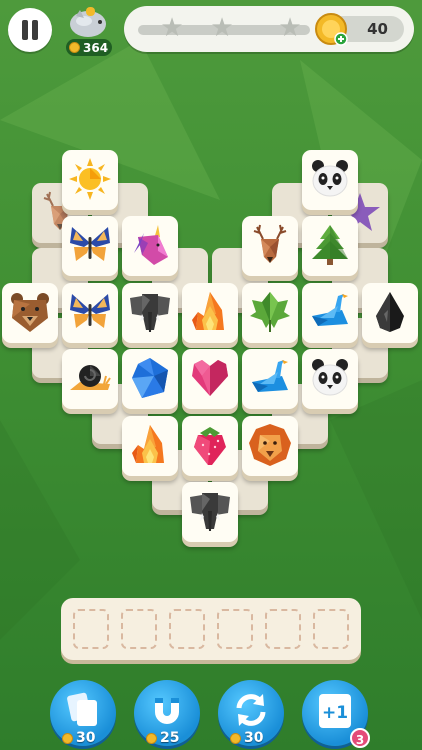 This screenshot has height=750, width=422. I want to click on refresh-button: 30, so click(251, 713).